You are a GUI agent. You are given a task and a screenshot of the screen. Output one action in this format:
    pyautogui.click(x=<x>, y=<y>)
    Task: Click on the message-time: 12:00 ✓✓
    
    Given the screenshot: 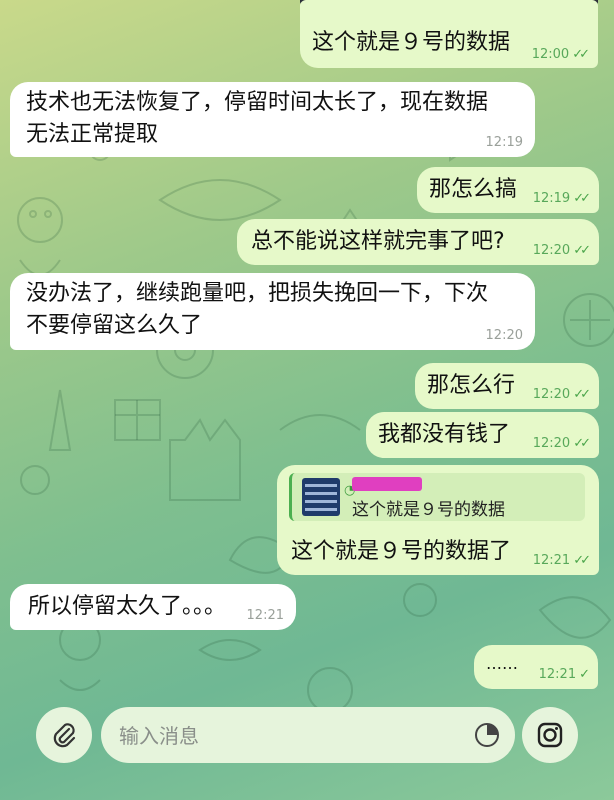 What is the action you would take?
    pyautogui.click(x=560, y=54)
    